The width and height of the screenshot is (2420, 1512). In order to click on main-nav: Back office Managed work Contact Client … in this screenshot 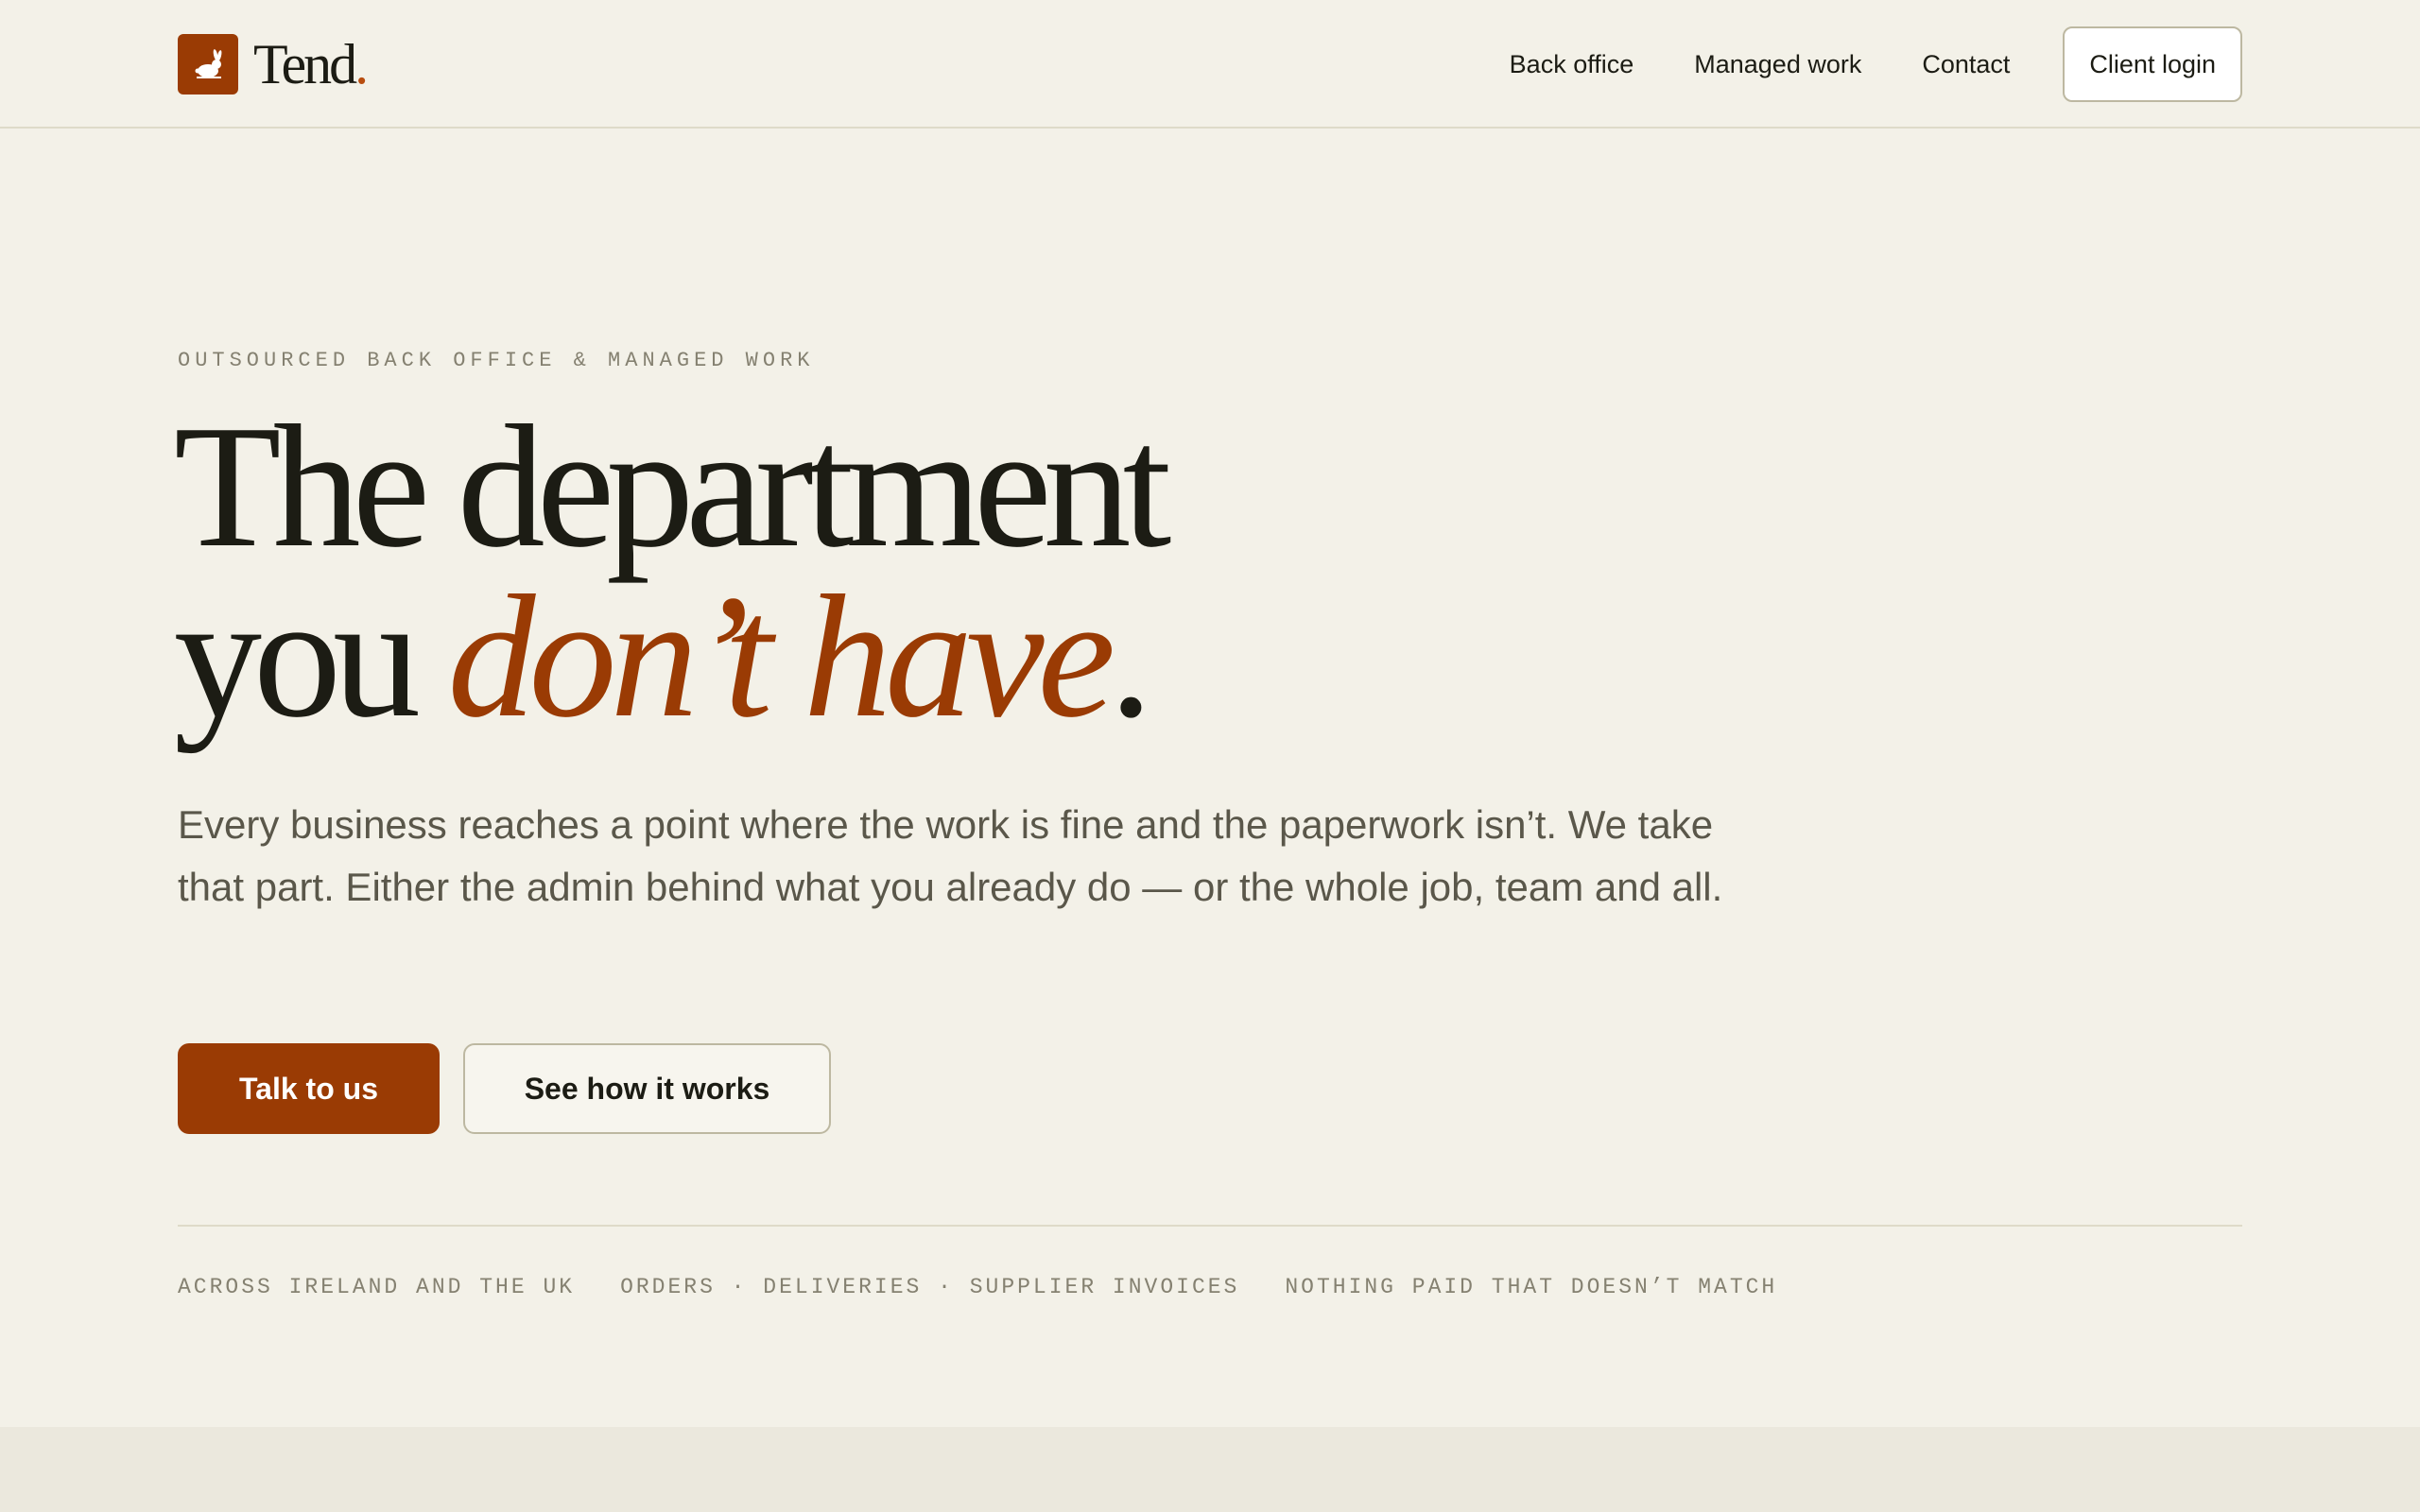, I will do `click(1845, 64)`.